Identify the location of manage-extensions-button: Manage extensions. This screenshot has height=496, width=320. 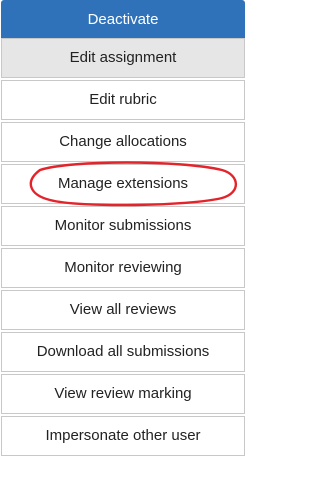
(123, 184).